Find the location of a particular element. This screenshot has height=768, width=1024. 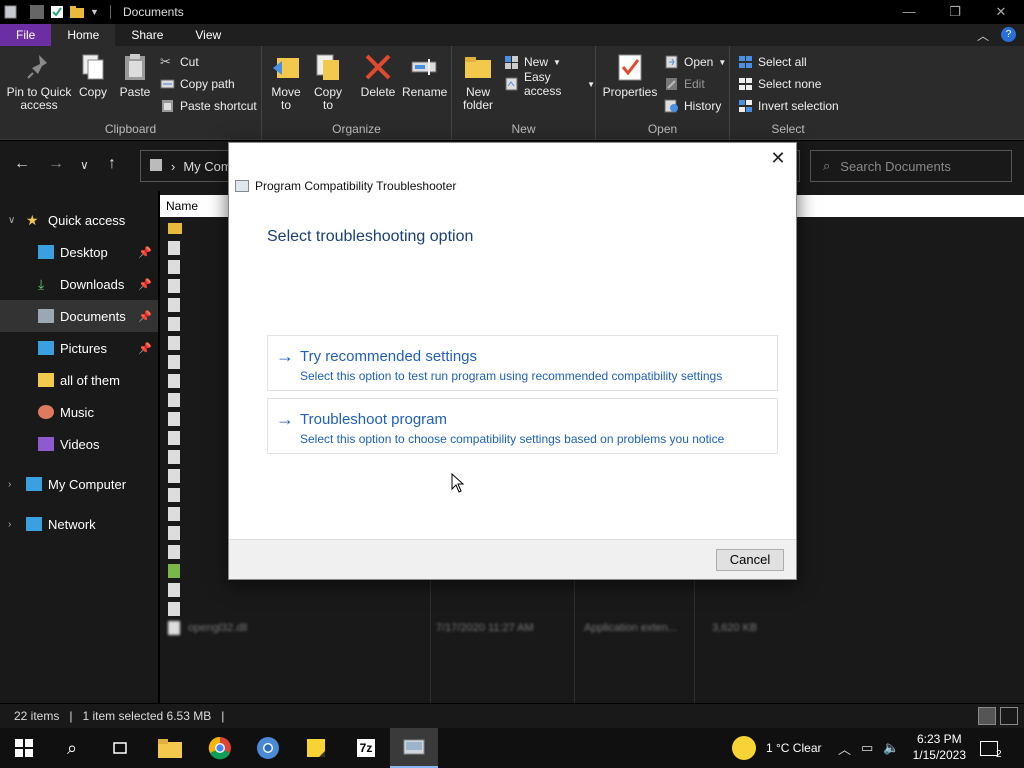

cut-button: ✂ Cut is located at coordinates (179, 62).